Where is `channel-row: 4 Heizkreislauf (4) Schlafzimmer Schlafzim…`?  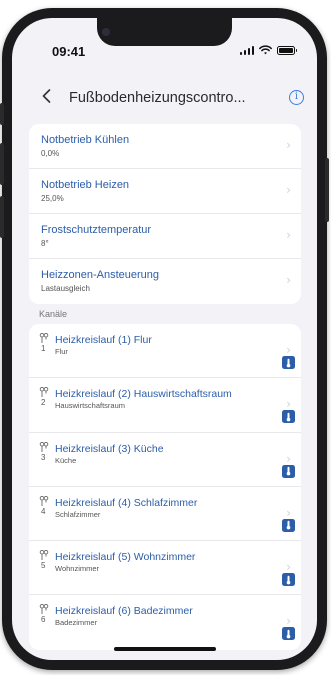 channel-row: 4 Heizkreislauf (4) Schlafzimmer Schlafzim… is located at coordinates (165, 514).